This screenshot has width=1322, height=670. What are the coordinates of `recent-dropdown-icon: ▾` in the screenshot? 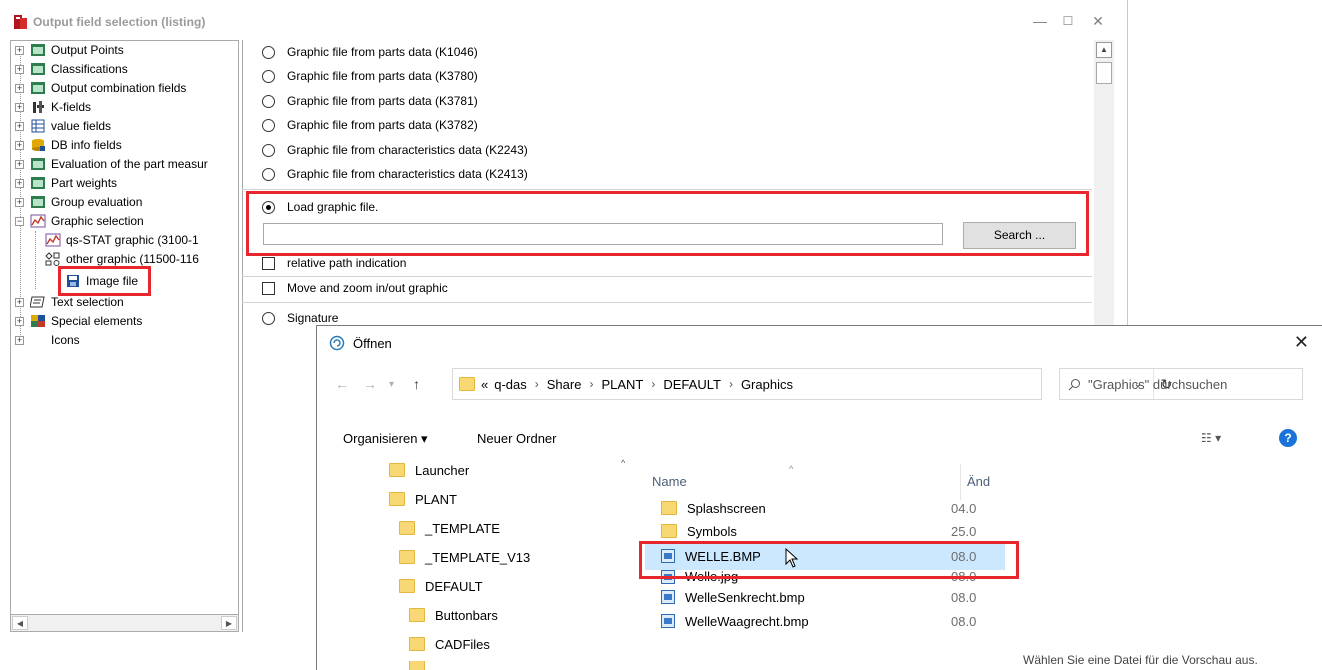 It's located at (391, 384).